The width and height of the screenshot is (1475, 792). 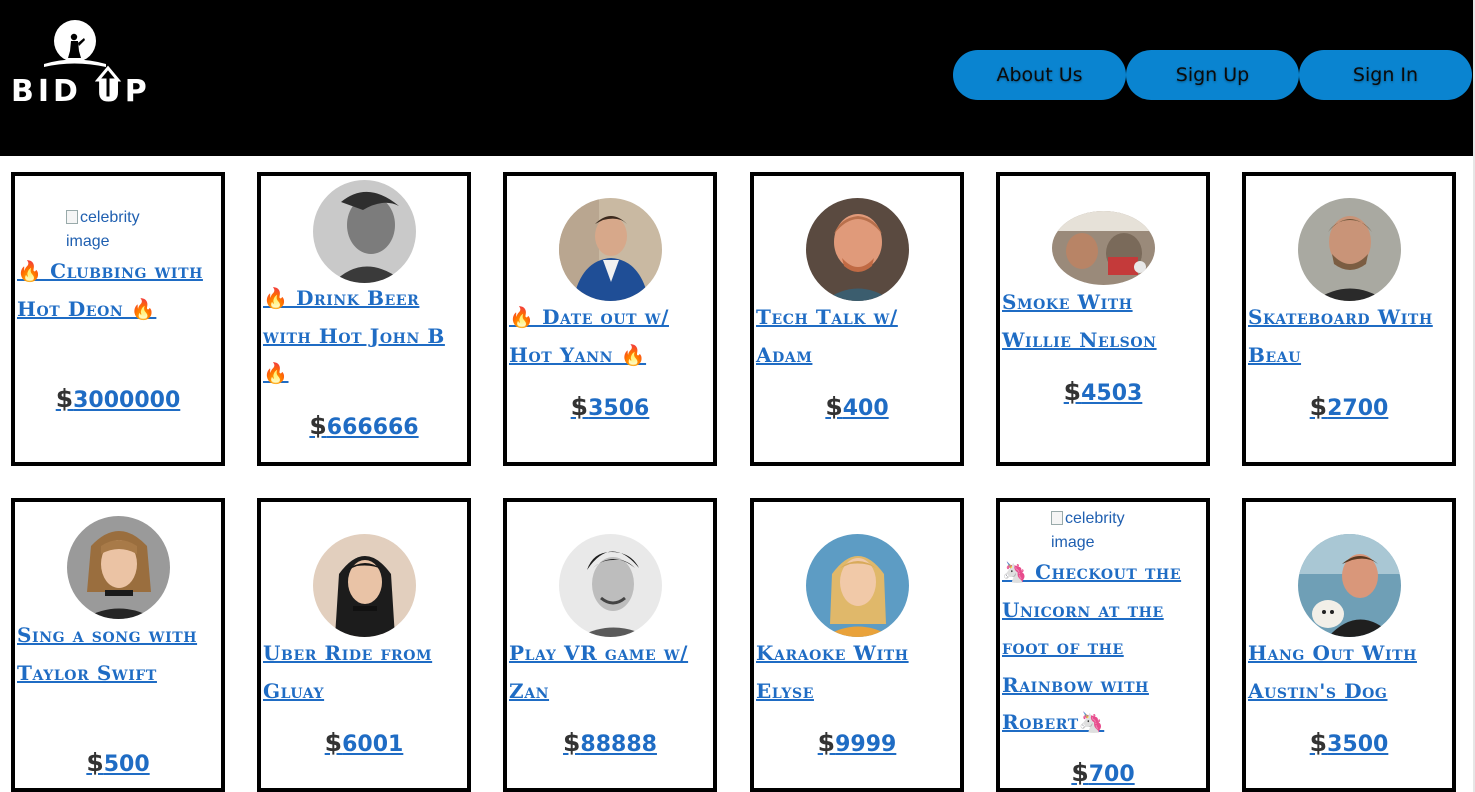 I want to click on auction-card: Hang Out With Austin's Dog $3500, so click(x=1349, y=645).